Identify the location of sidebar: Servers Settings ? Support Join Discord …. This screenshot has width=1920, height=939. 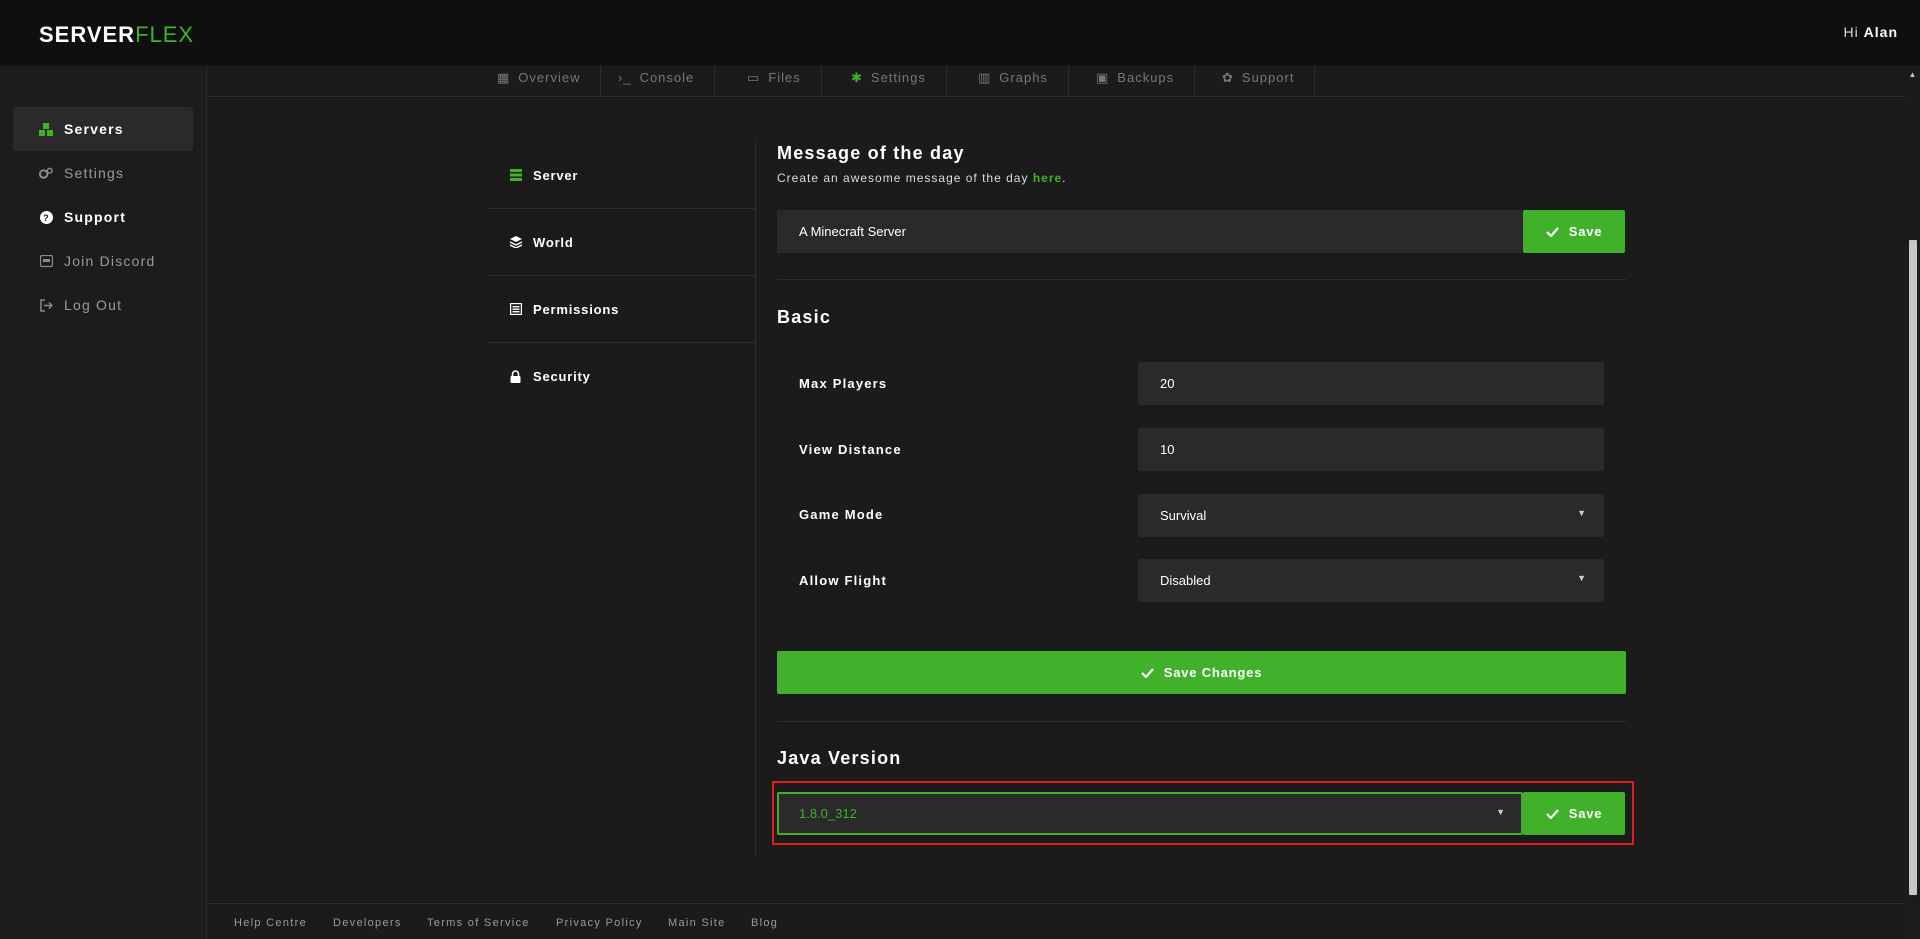
(103, 502).